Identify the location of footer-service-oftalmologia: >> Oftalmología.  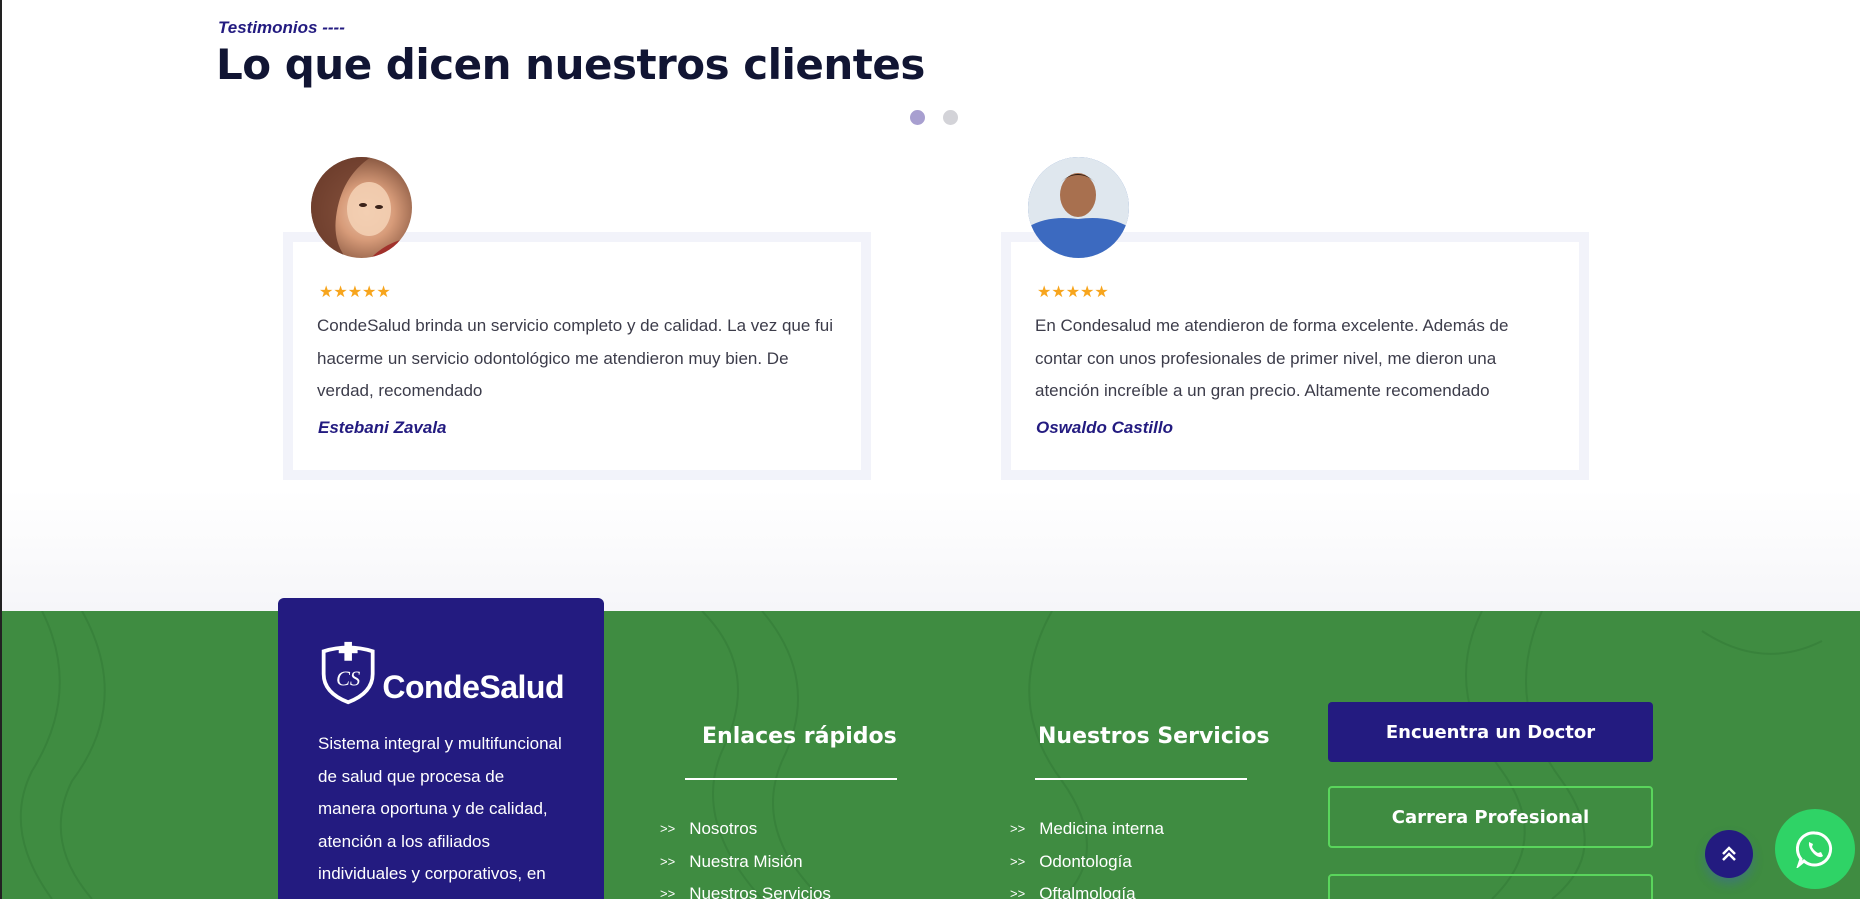
(1087, 888).